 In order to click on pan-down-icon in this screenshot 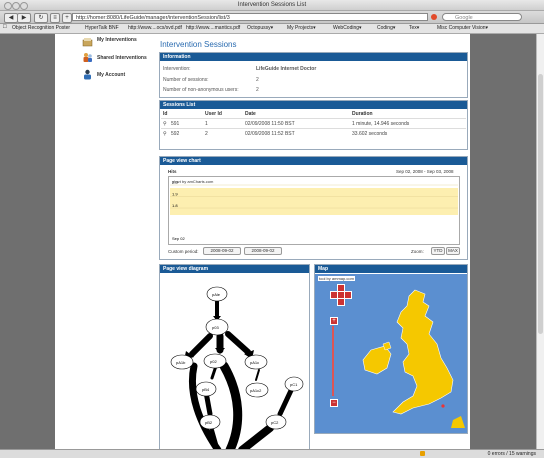, I will do `click(341, 302)`.